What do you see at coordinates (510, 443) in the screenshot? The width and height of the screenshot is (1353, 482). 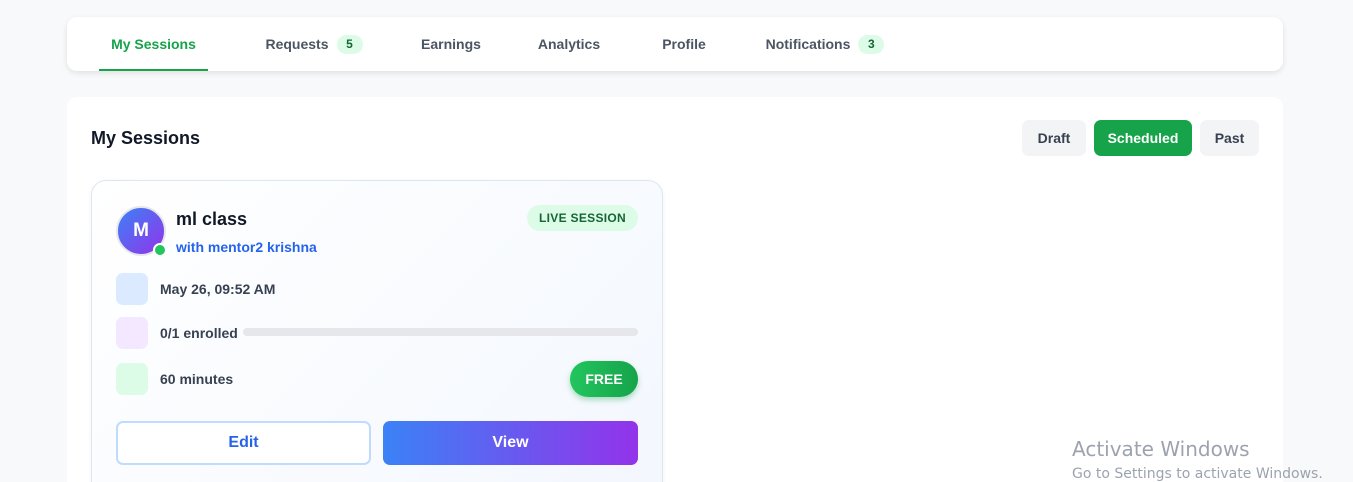 I see `view-button: View` at bounding box center [510, 443].